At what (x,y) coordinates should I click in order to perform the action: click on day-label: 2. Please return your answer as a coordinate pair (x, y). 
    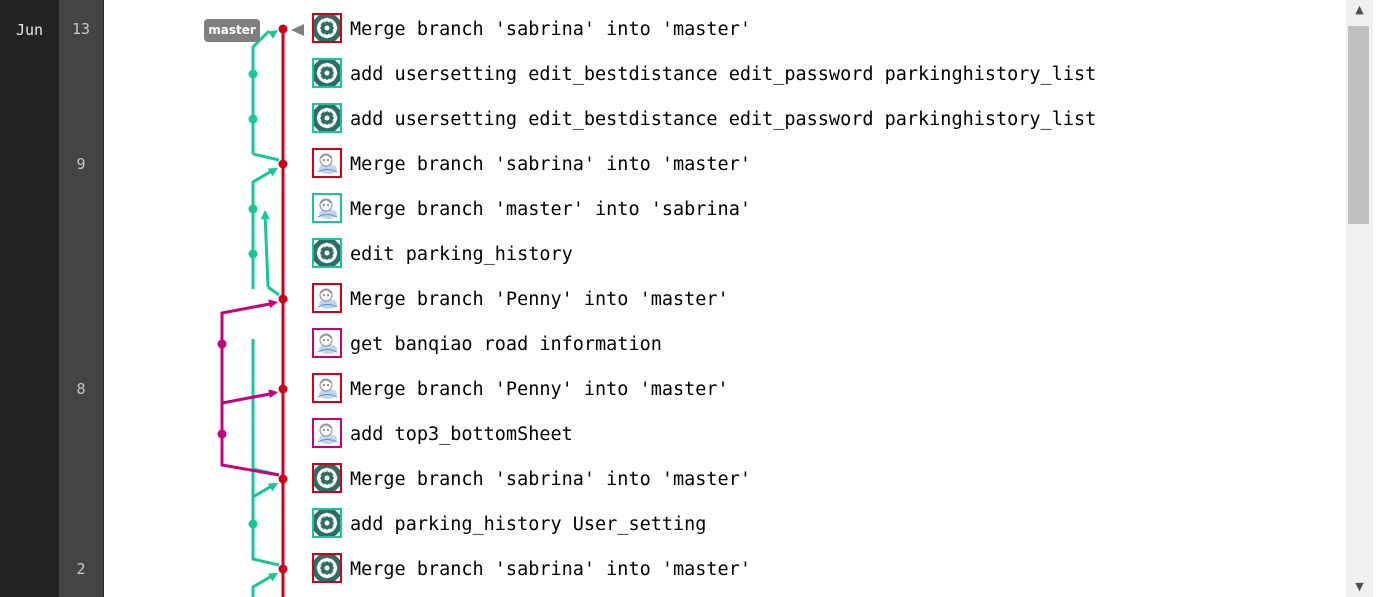
    Looking at the image, I should click on (81, 569).